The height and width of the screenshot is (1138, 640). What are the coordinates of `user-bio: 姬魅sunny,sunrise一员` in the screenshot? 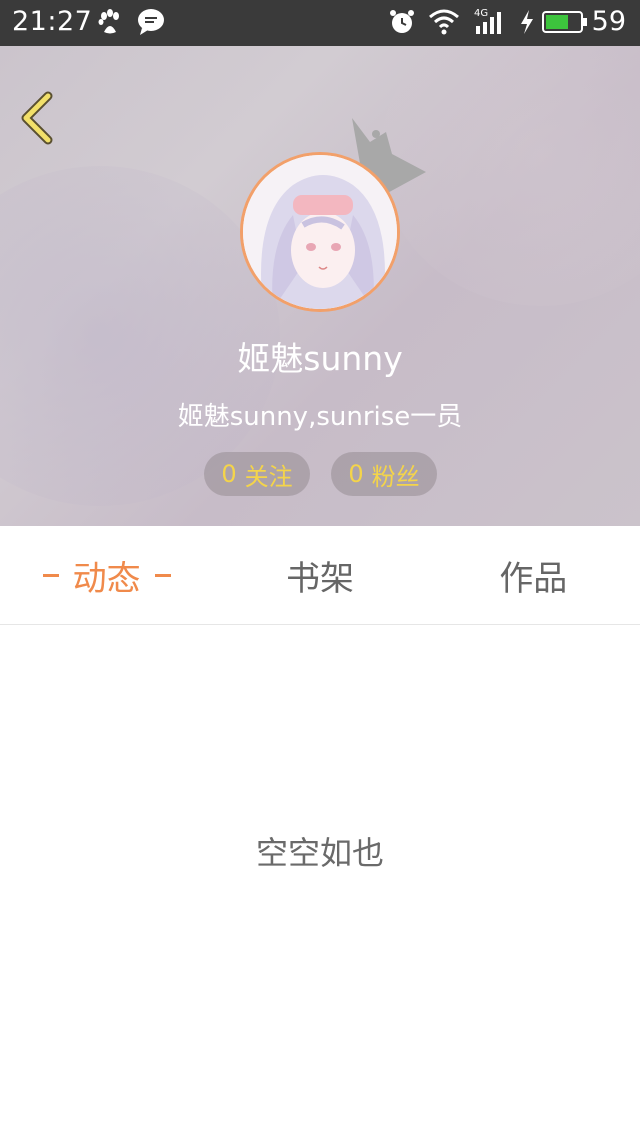 It's located at (320, 417).